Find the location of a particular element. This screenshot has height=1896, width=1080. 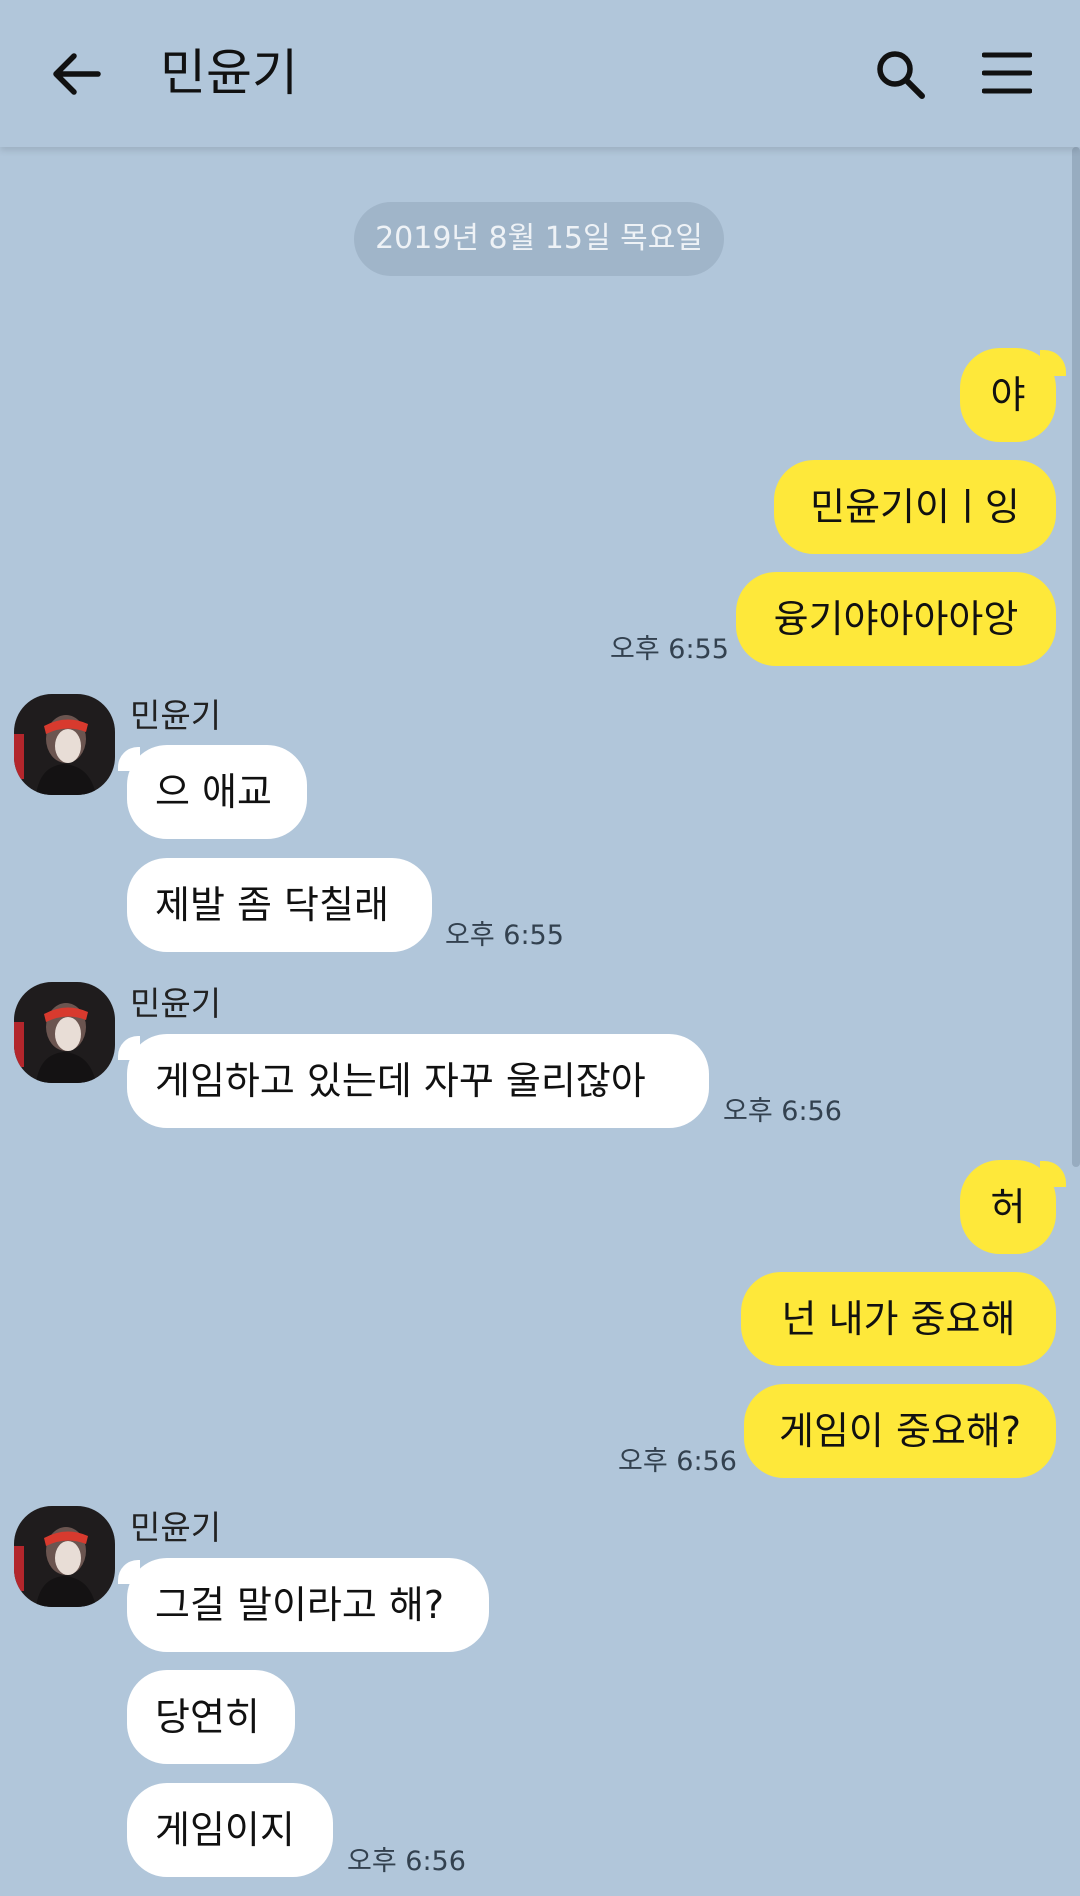

outgoing-message: 게임이 중요해? is located at coordinates (900, 1431).